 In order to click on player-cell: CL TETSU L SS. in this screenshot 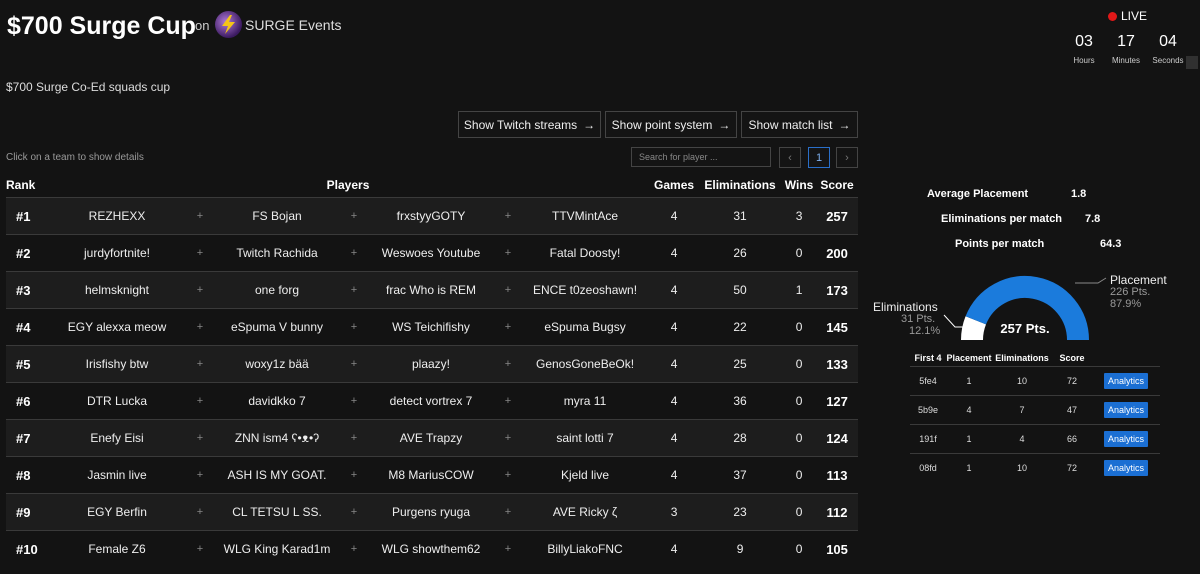, I will do `click(277, 512)`.